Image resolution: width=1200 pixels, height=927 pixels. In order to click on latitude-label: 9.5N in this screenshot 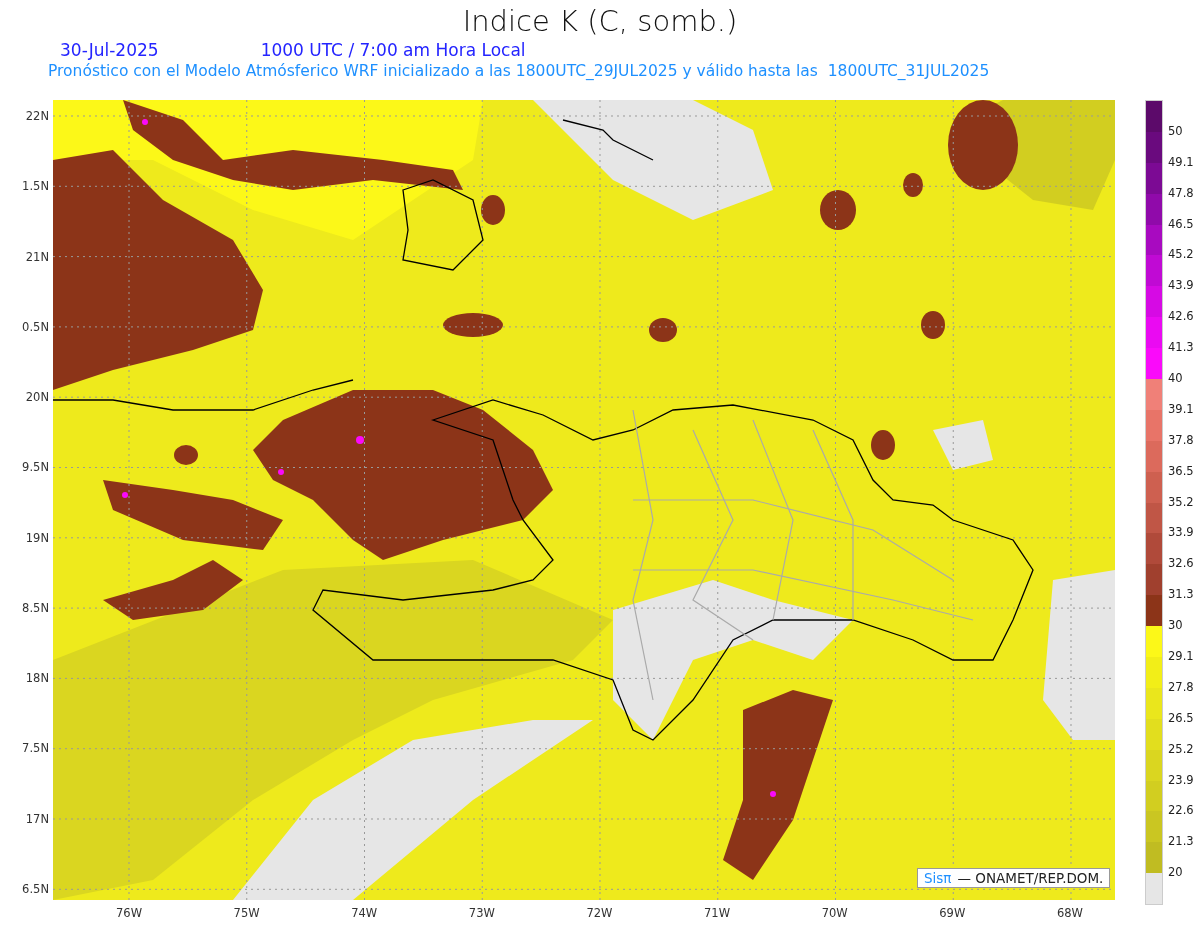, I will do `click(35, 467)`.